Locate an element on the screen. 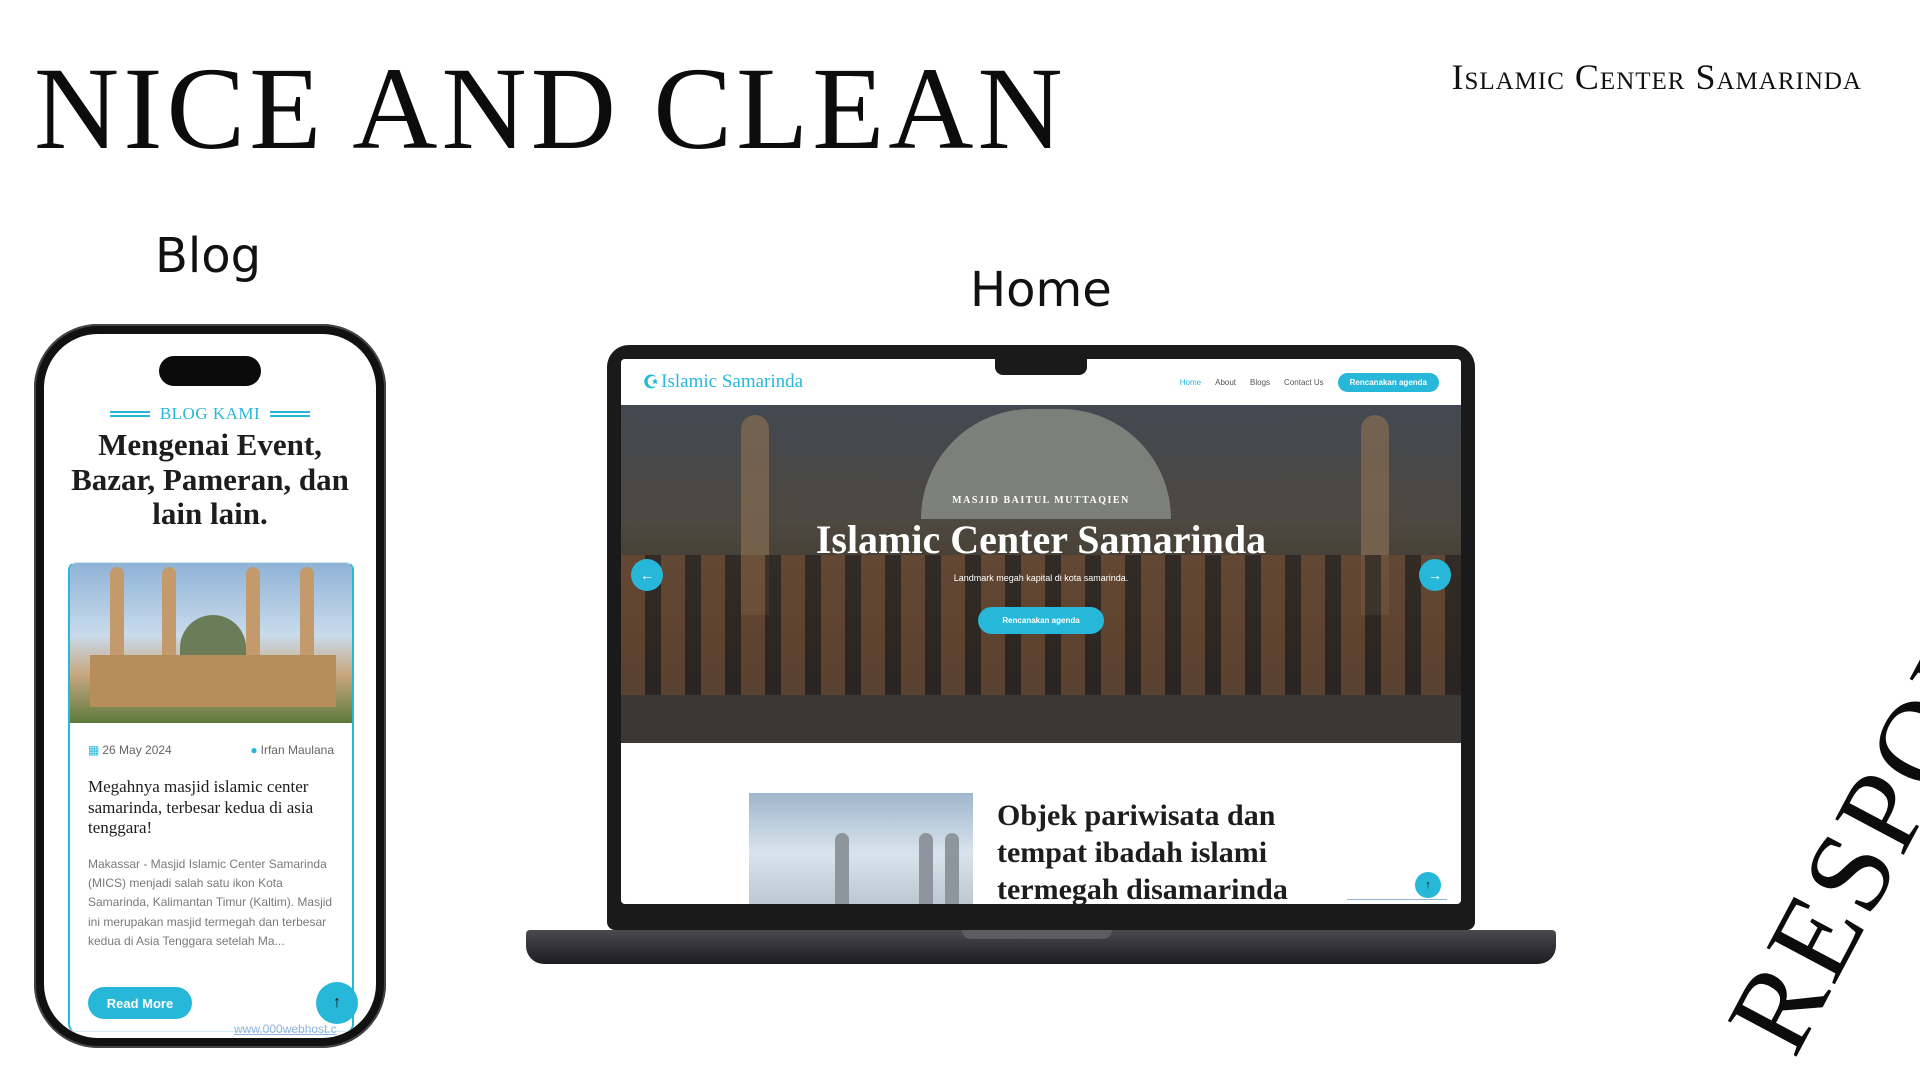 The width and height of the screenshot is (1920, 1080). arrow-right-icon: → is located at coordinates (1435, 575).